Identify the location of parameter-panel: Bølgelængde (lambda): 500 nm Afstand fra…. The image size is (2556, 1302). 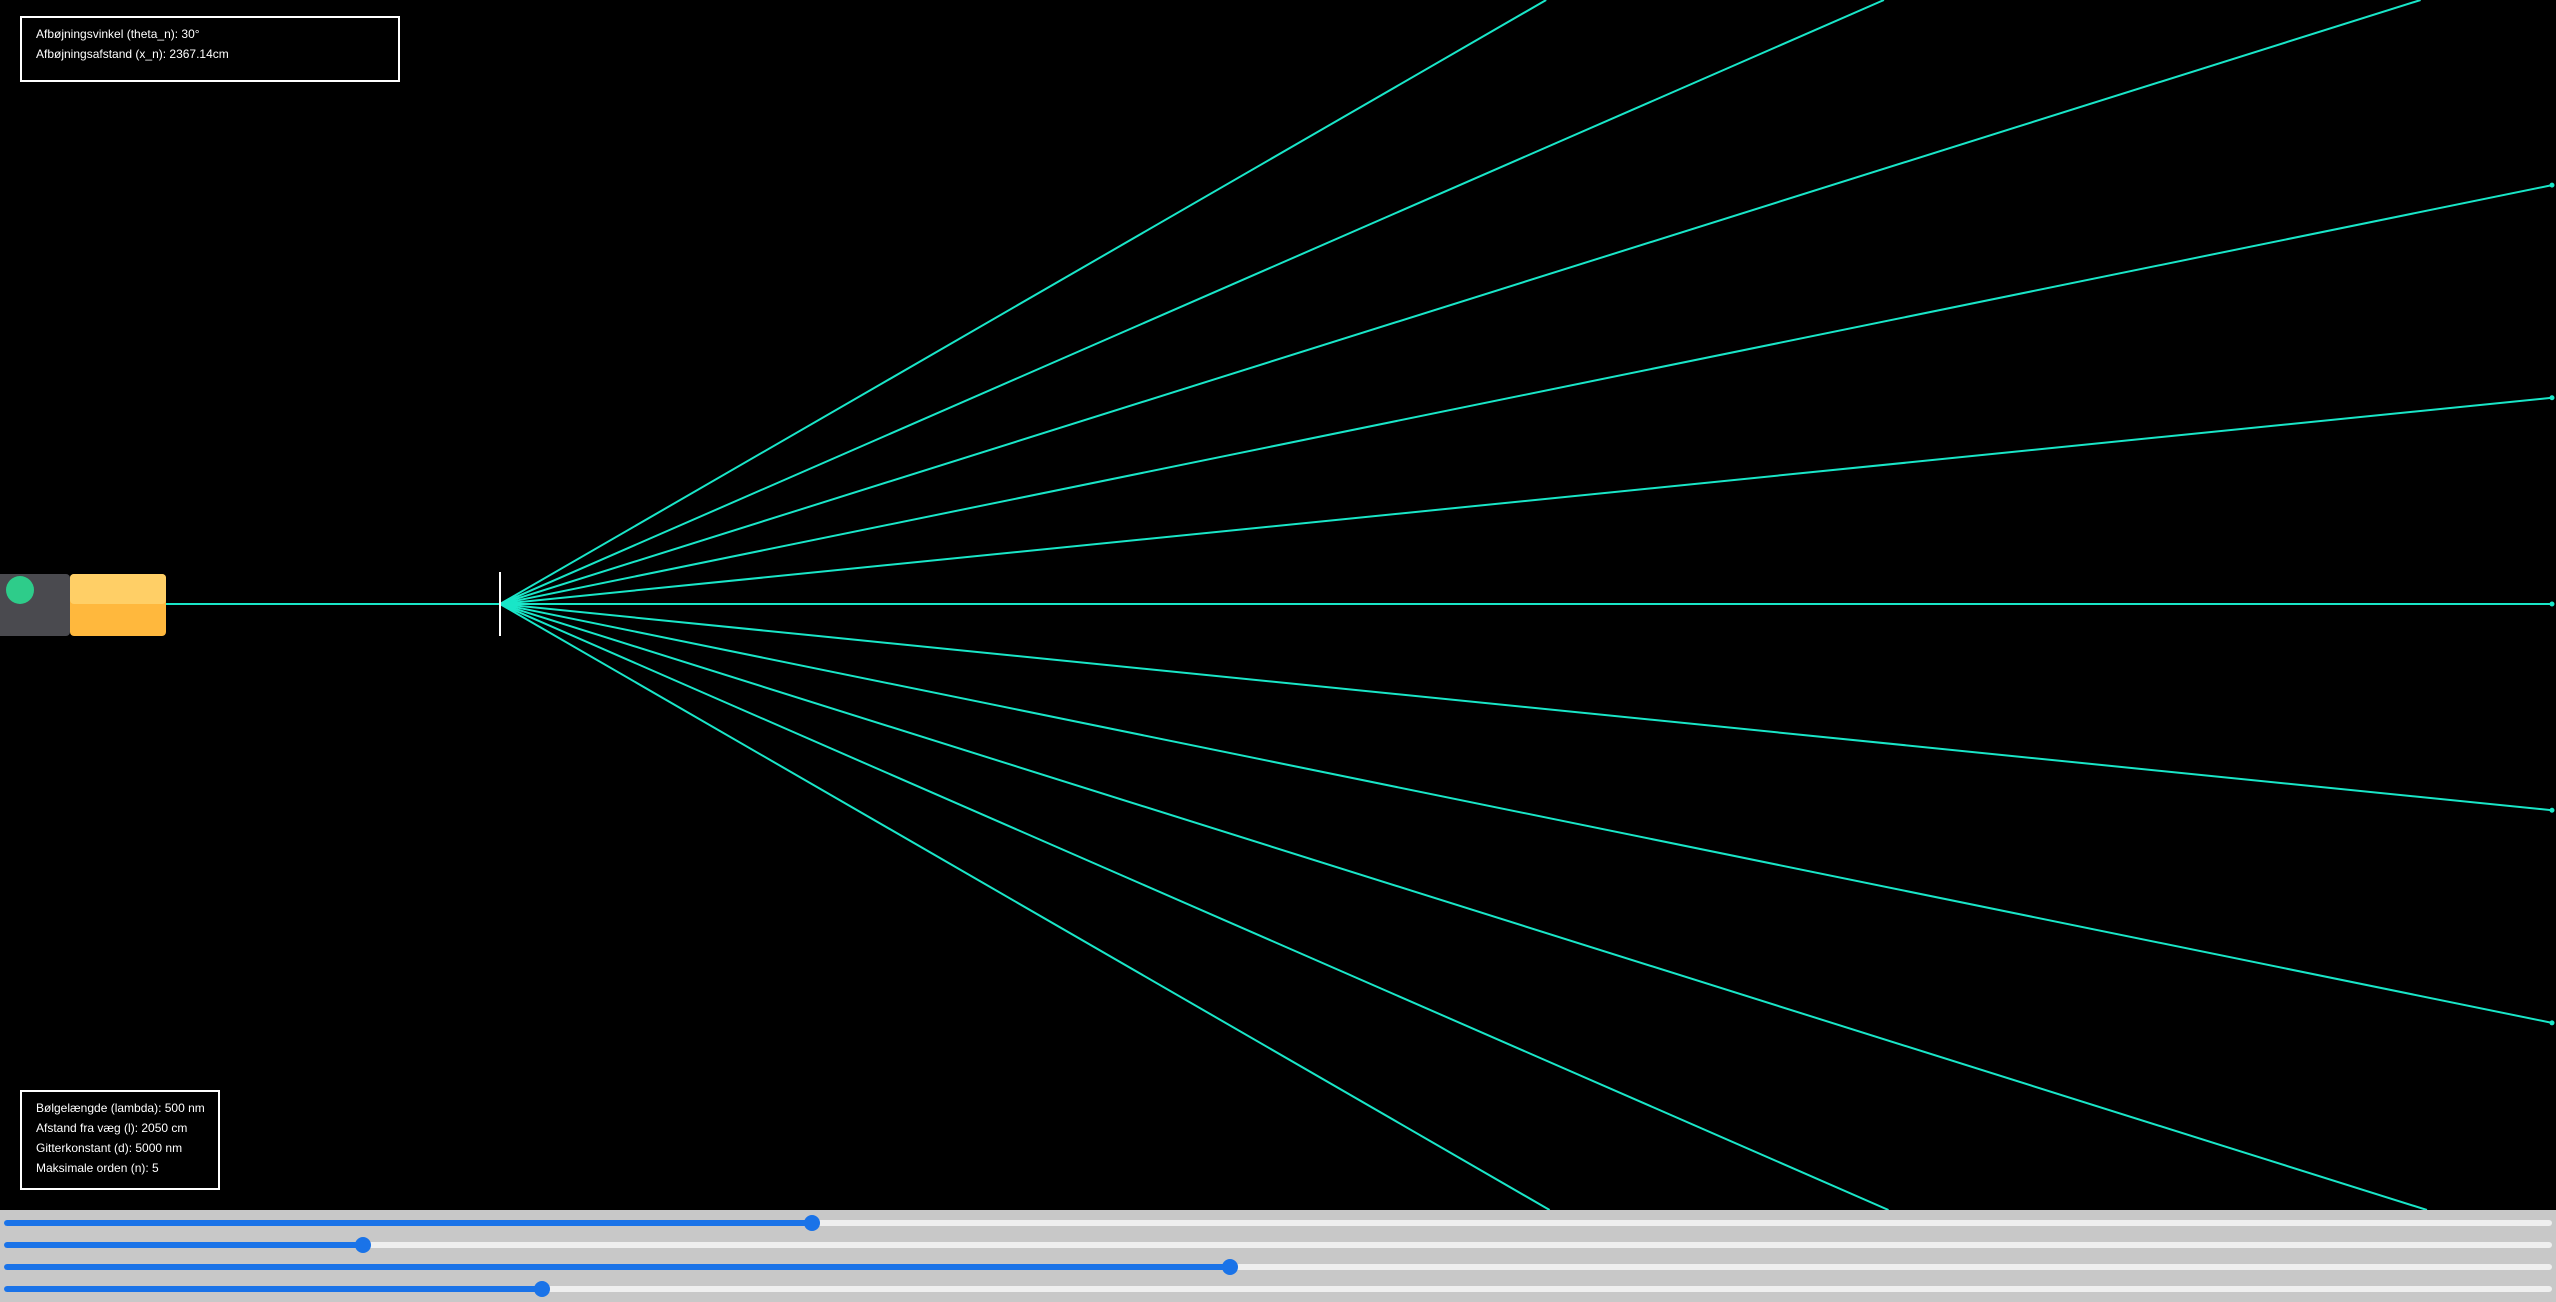
(120, 1140).